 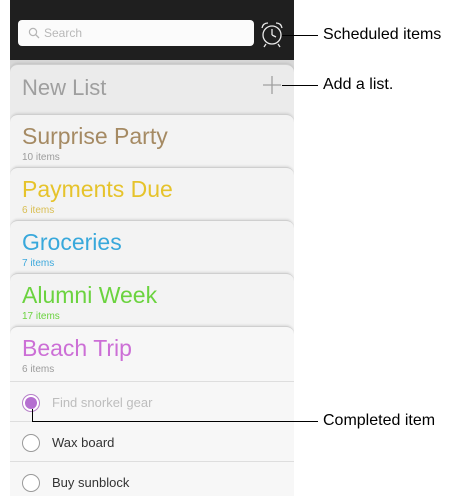 I want to click on callout-add-list: Add a list., so click(x=358, y=84).